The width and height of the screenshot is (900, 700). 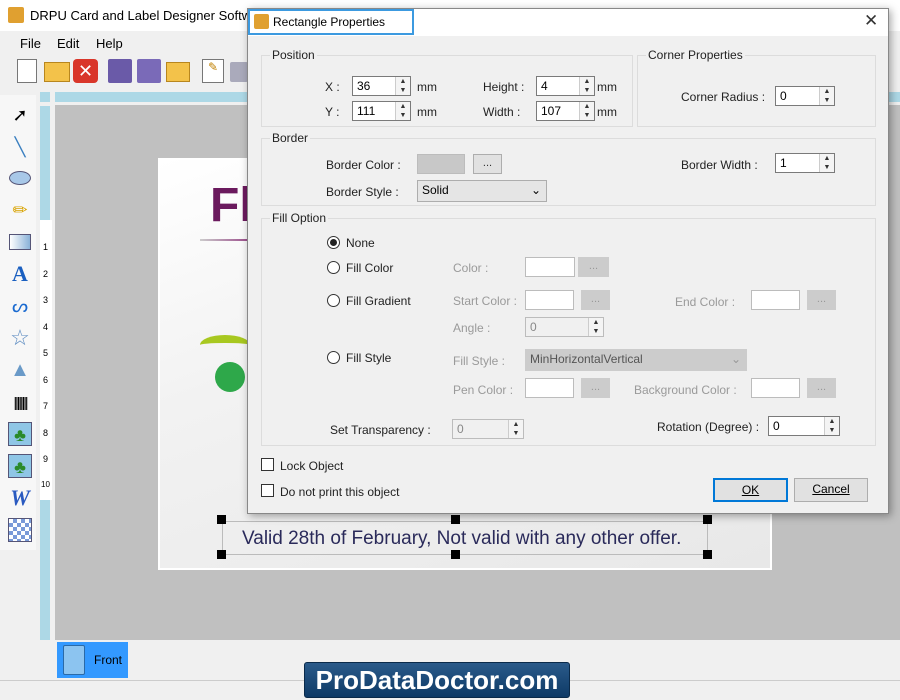 I want to click on group-label: Corner Properties, so click(x=695, y=55).